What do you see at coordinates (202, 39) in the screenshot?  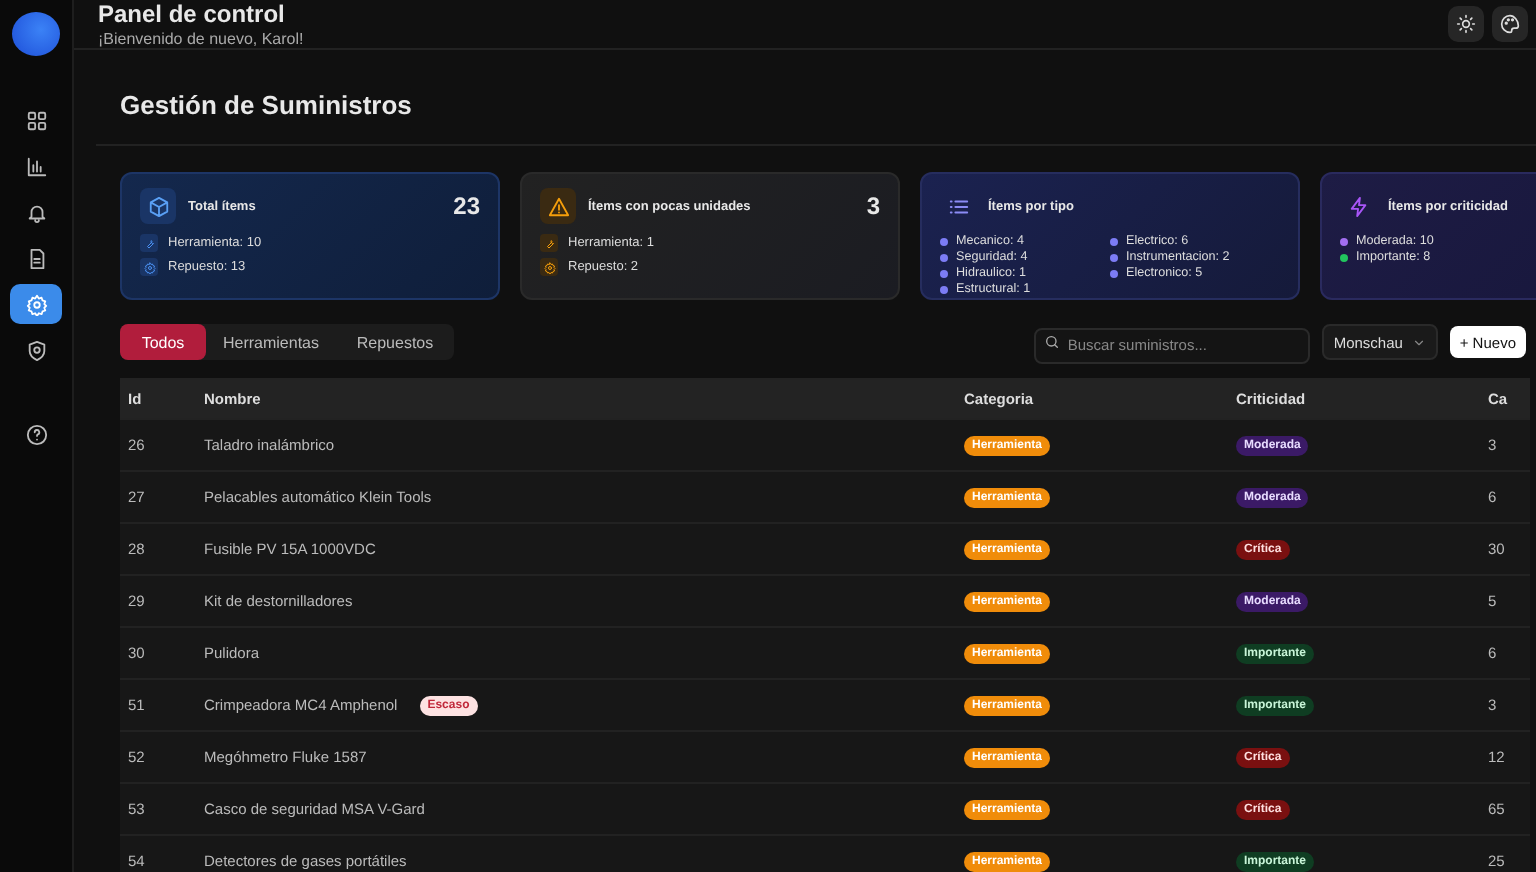 I see `welcome-text: ¡Bienvenido de nuevo, Karol!` at bounding box center [202, 39].